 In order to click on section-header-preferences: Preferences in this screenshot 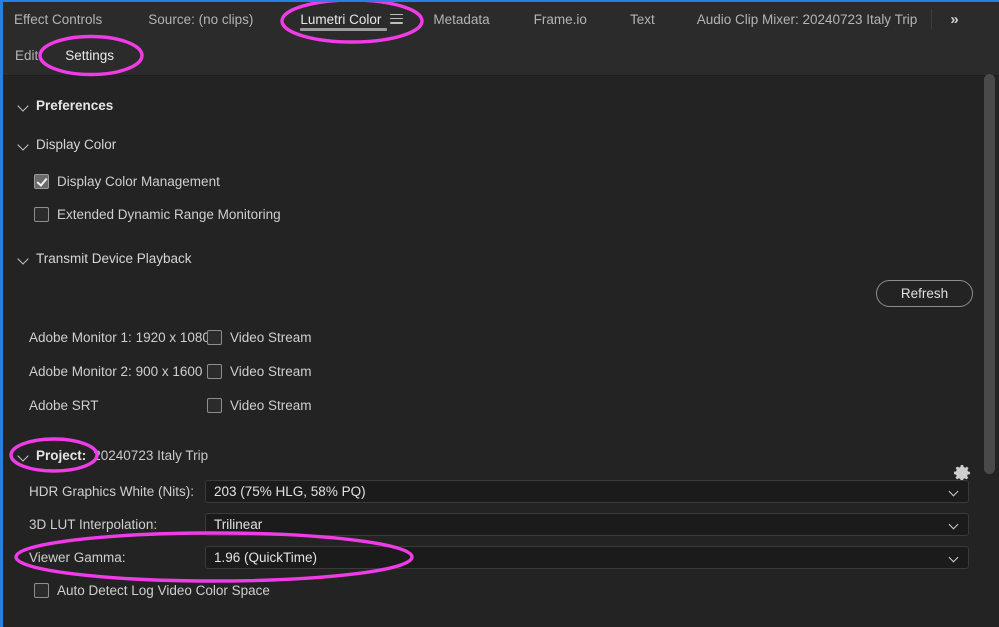, I will do `click(501, 105)`.